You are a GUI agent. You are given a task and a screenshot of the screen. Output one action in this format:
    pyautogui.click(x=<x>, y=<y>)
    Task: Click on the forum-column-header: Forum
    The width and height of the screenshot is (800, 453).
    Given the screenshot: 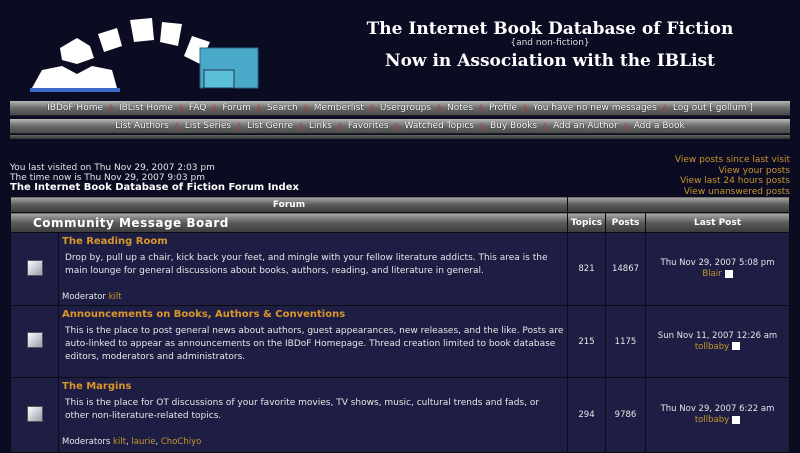 What is the action you would take?
    pyautogui.click(x=289, y=204)
    